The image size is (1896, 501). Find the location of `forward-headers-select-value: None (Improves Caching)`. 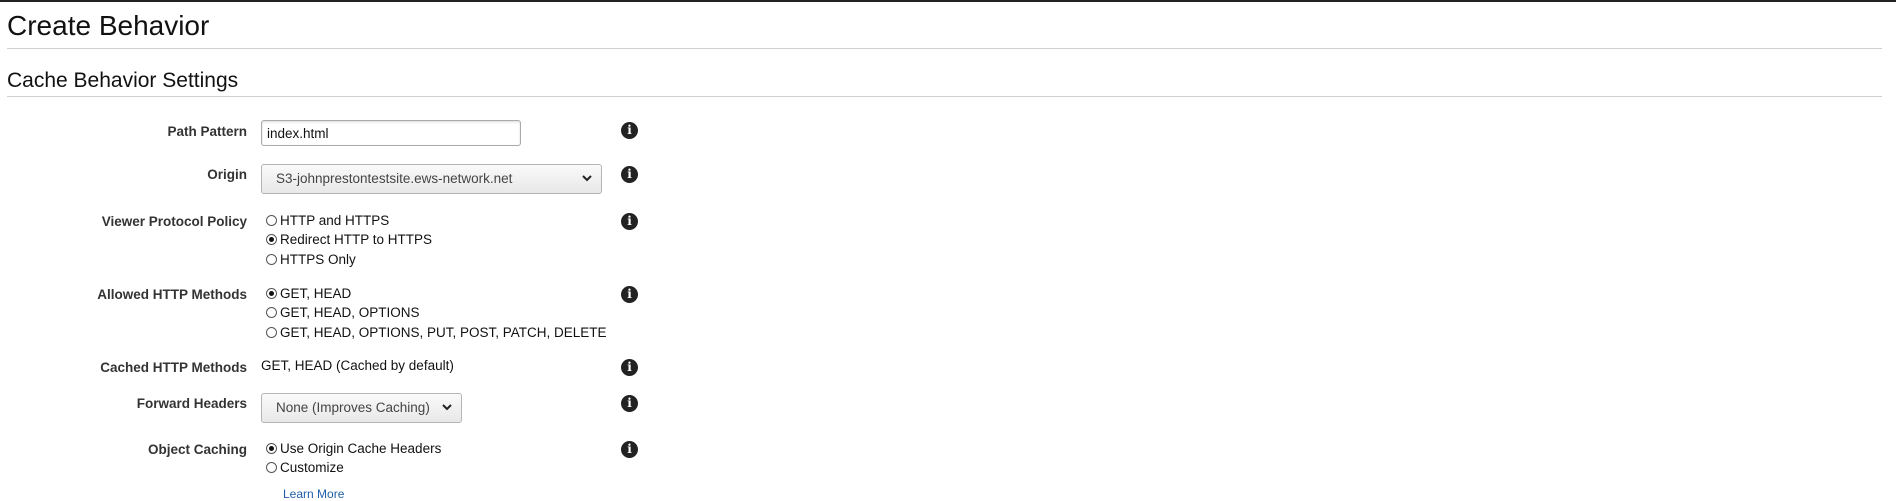

forward-headers-select-value: None (Improves Caching) is located at coordinates (353, 407).